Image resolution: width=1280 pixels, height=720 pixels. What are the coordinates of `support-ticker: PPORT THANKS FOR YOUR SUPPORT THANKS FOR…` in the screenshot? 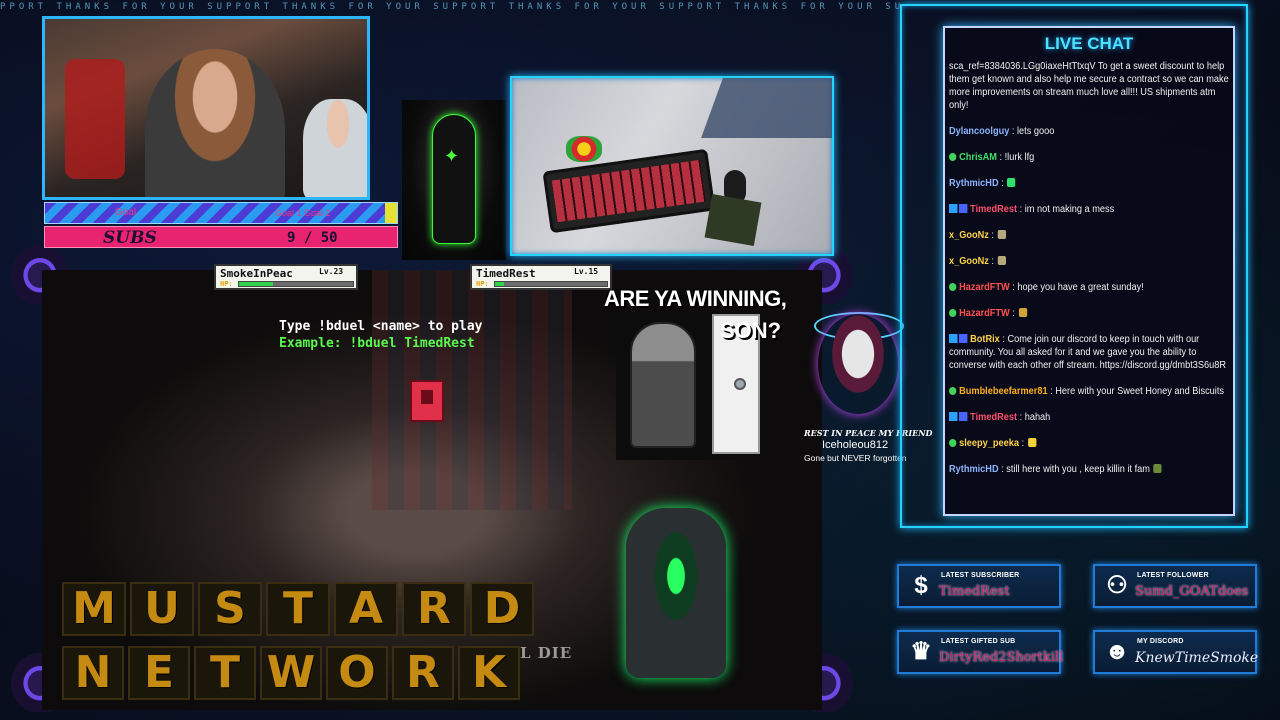 It's located at (450, 7).